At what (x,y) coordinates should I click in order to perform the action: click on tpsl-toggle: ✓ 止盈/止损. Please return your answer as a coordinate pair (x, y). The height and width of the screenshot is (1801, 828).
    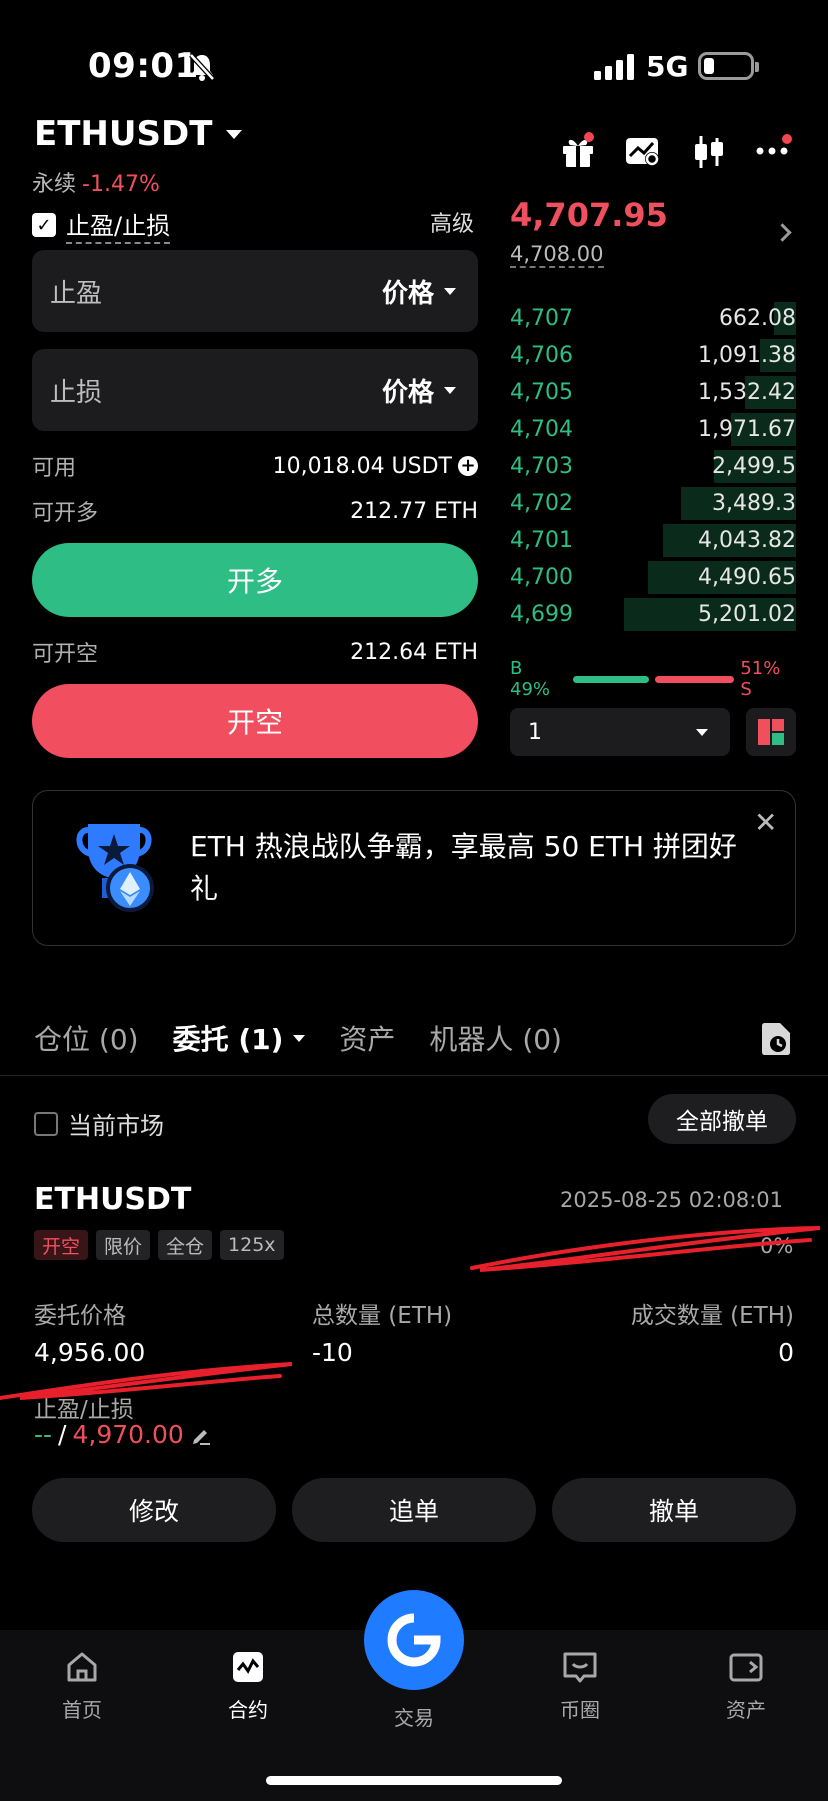
    Looking at the image, I should click on (101, 225).